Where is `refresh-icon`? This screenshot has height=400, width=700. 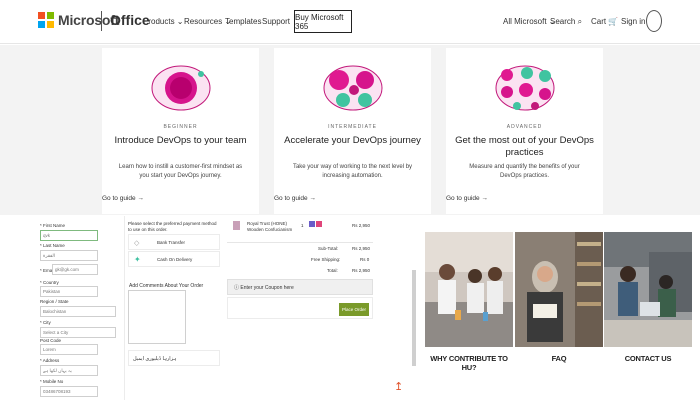
refresh-icon is located at coordinates (312, 224).